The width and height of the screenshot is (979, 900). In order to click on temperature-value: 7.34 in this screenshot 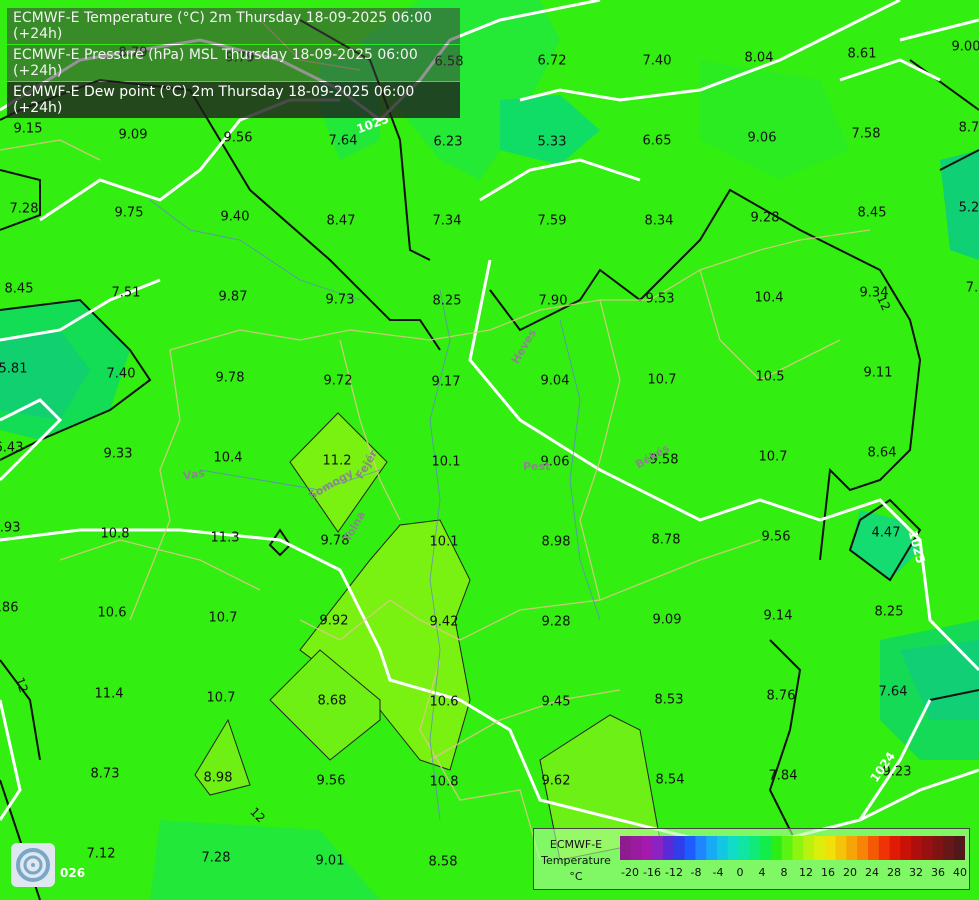, I will do `click(447, 221)`.